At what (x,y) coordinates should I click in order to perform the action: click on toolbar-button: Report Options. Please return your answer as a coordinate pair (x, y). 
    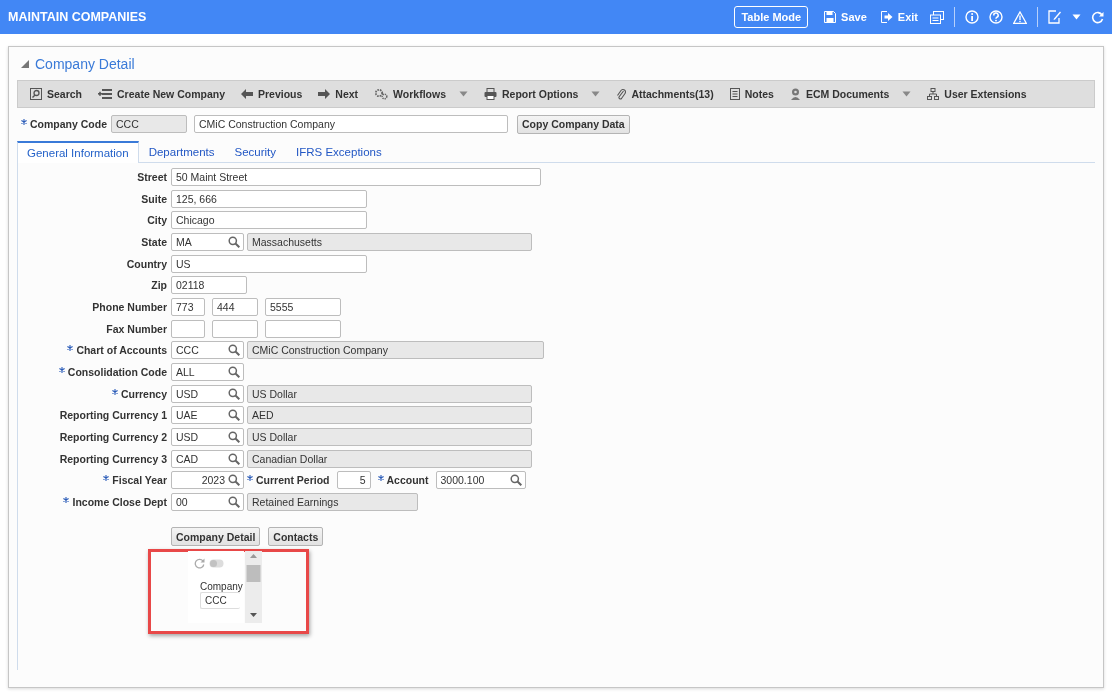
    Looking at the image, I should click on (542, 94).